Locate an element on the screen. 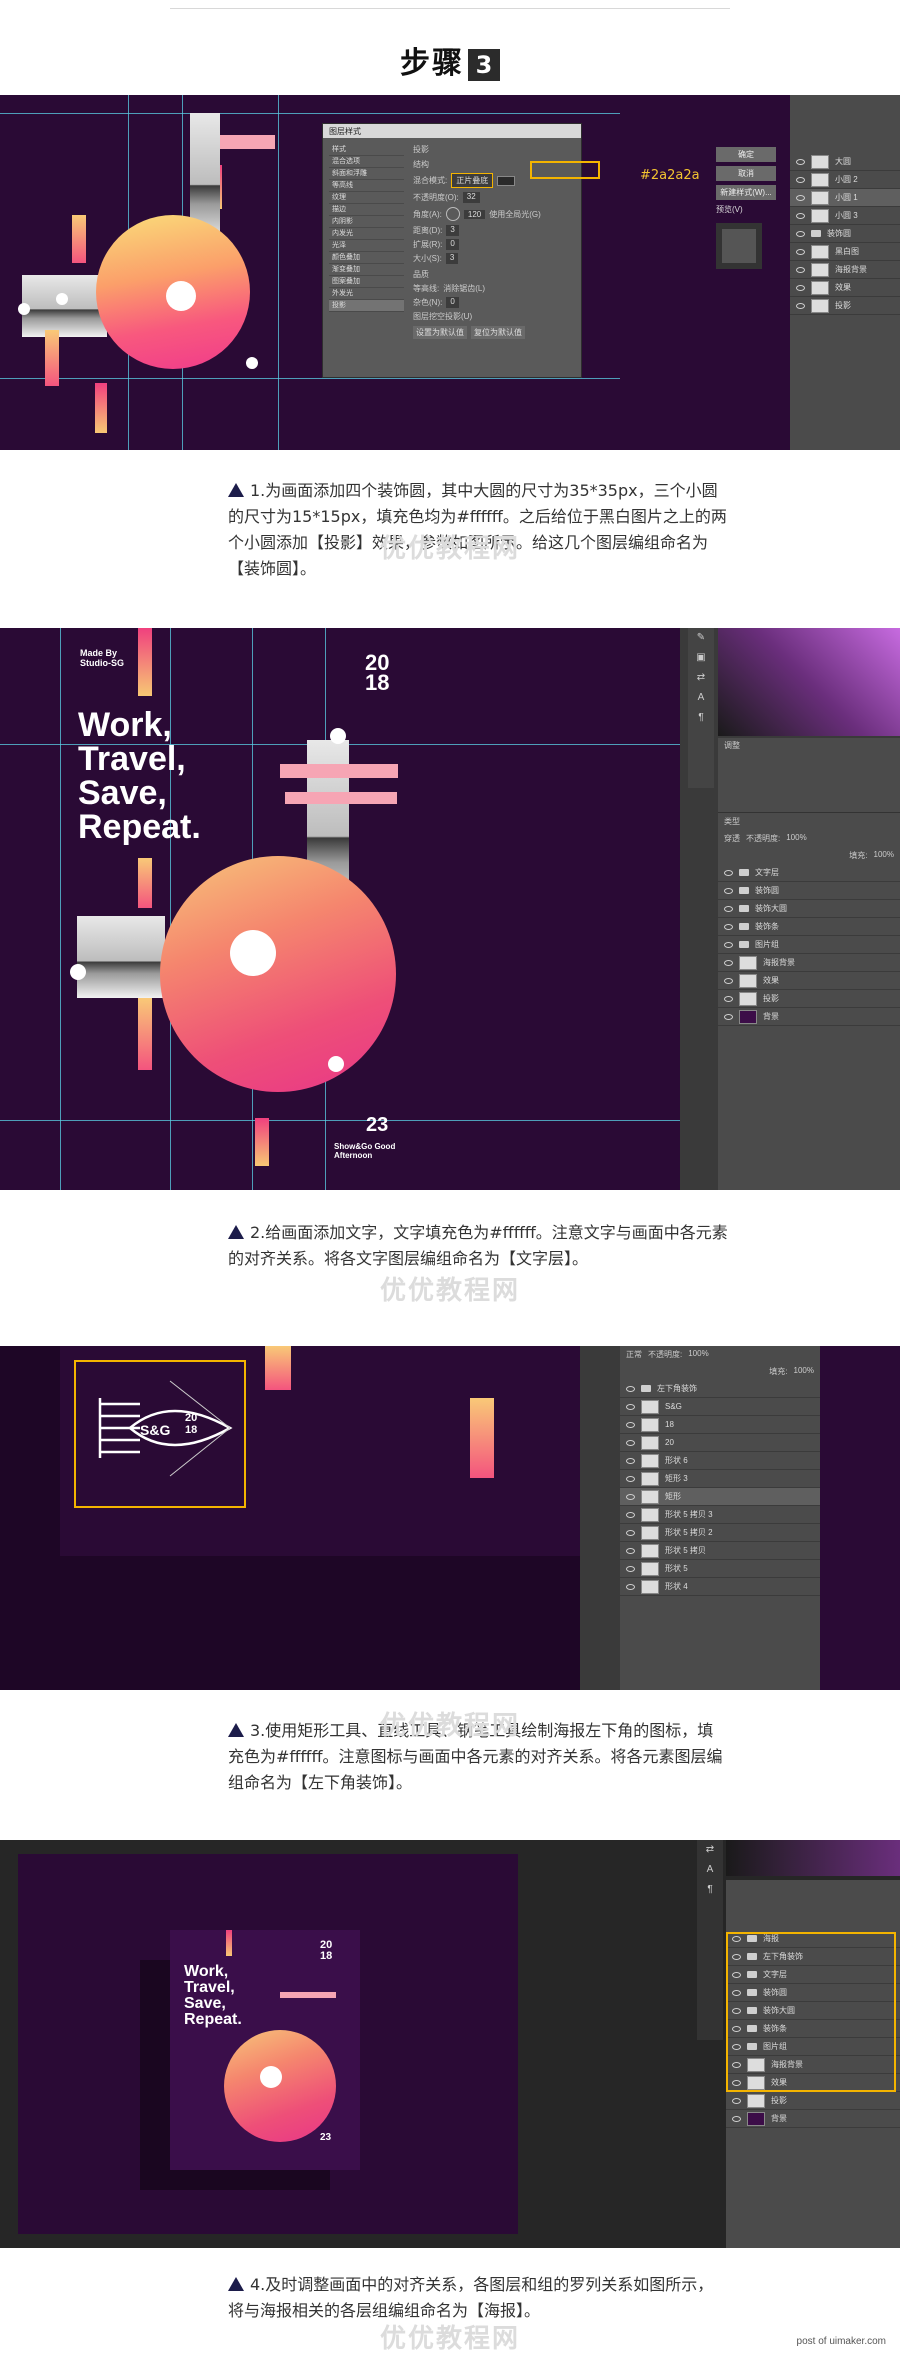  layer-row: 小圆 3 is located at coordinates (845, 216).